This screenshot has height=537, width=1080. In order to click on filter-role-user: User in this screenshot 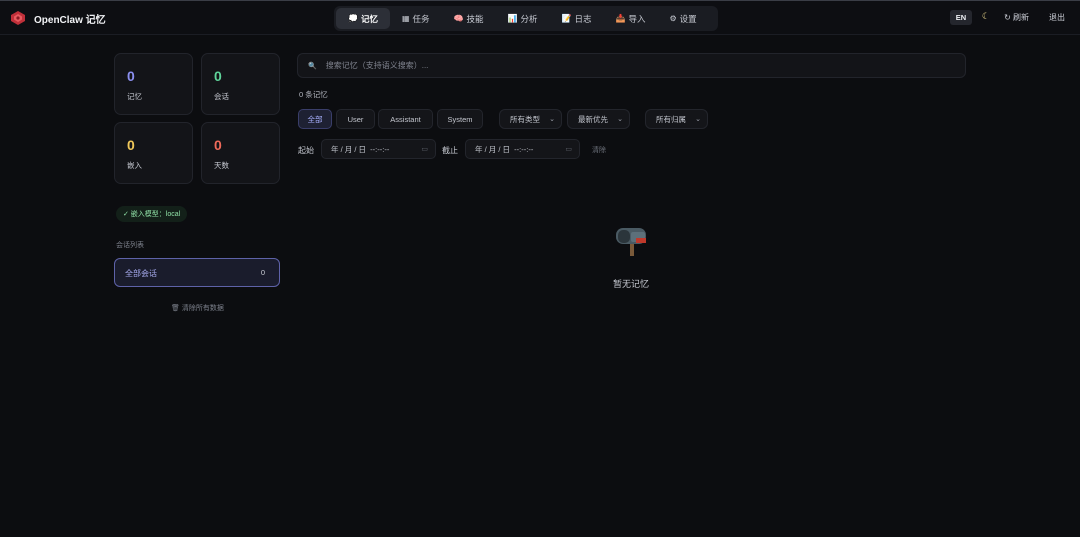, I will do `click(355, 119)`.